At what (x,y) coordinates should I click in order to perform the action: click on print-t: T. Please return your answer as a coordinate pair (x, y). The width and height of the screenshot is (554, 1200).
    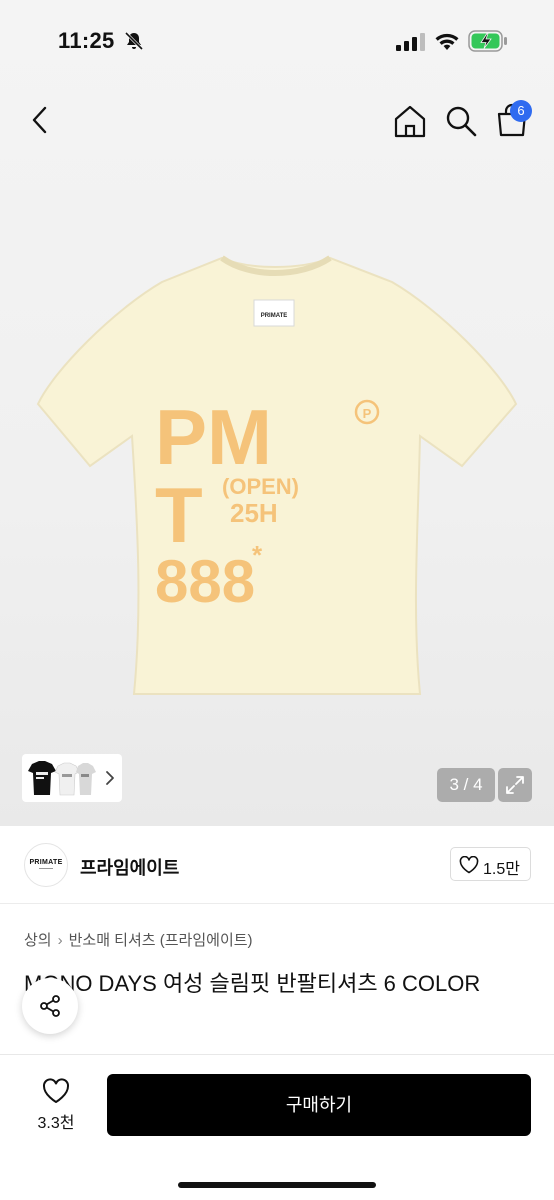
    Looking at the image, I should click on (179, 515).